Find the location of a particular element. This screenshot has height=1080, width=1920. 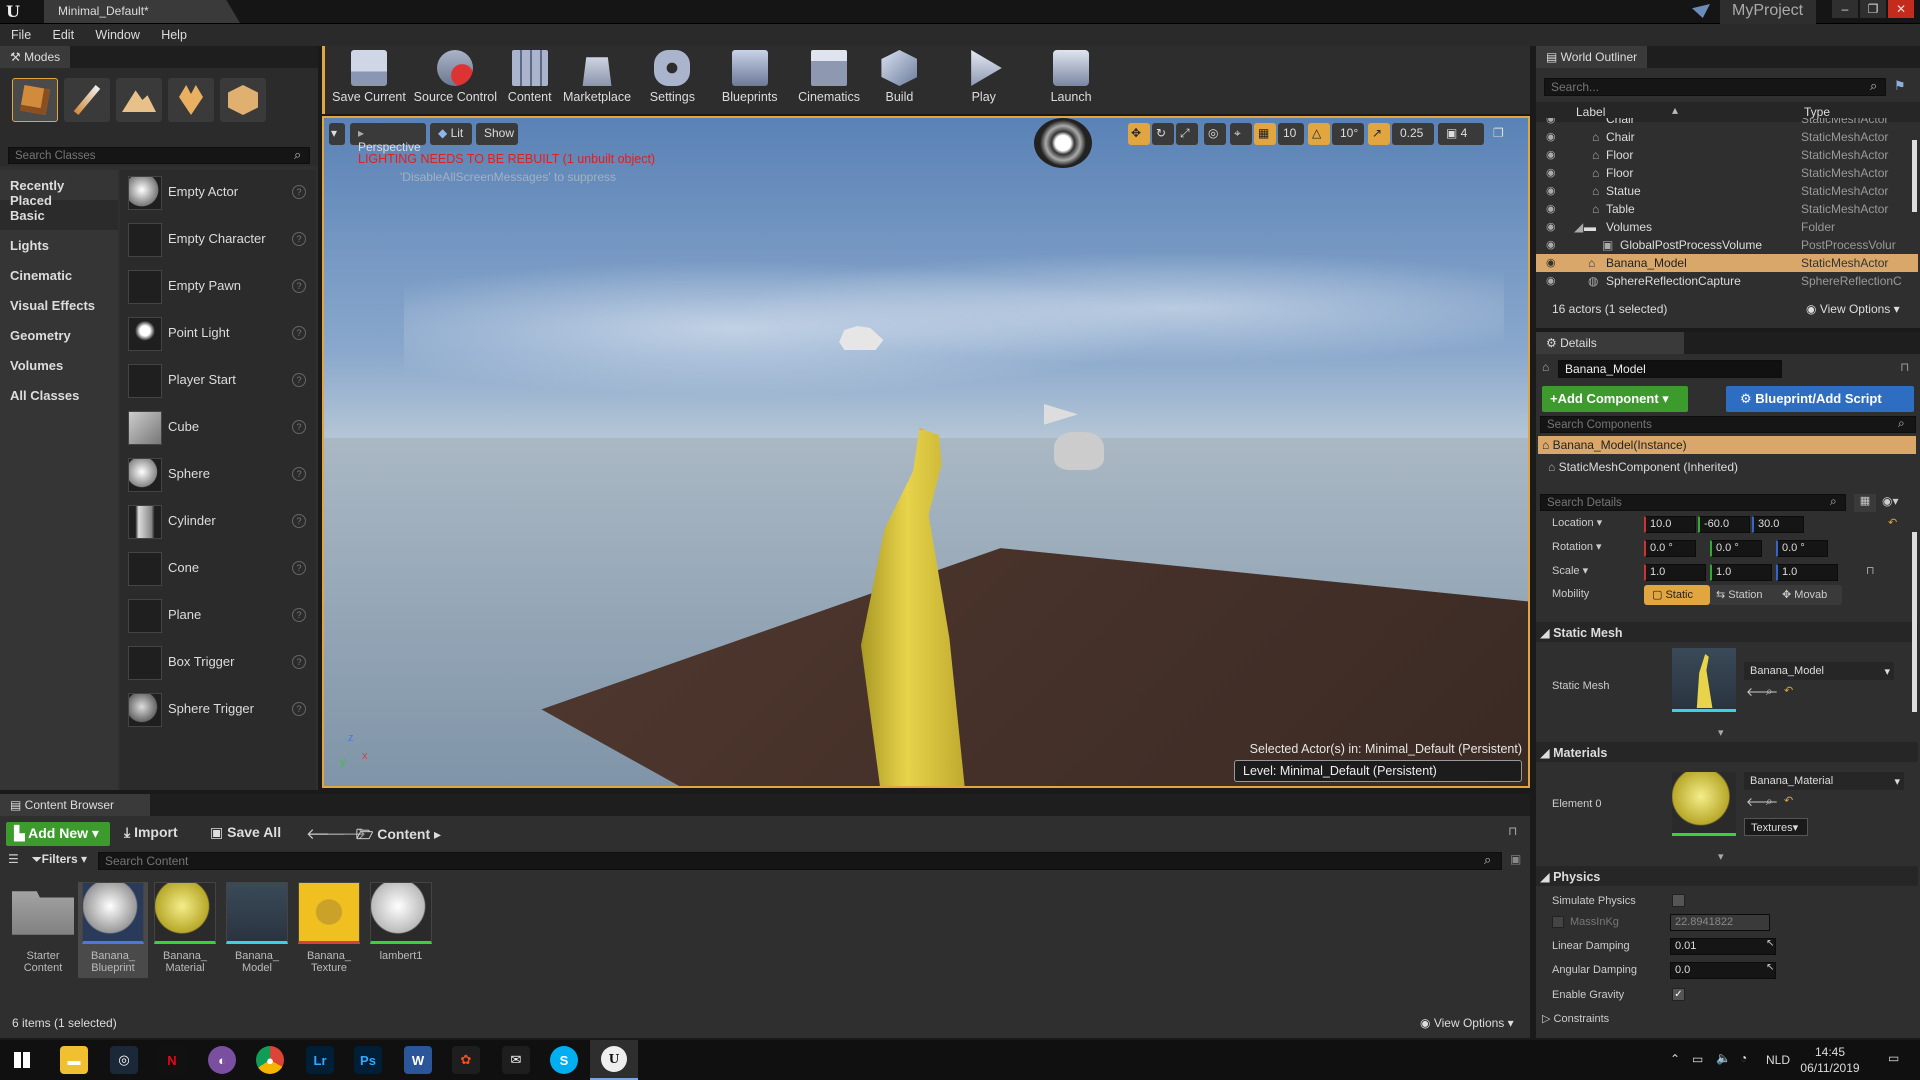

textures-dropdown: Textures▾ is located at coordinates (1776, 827).